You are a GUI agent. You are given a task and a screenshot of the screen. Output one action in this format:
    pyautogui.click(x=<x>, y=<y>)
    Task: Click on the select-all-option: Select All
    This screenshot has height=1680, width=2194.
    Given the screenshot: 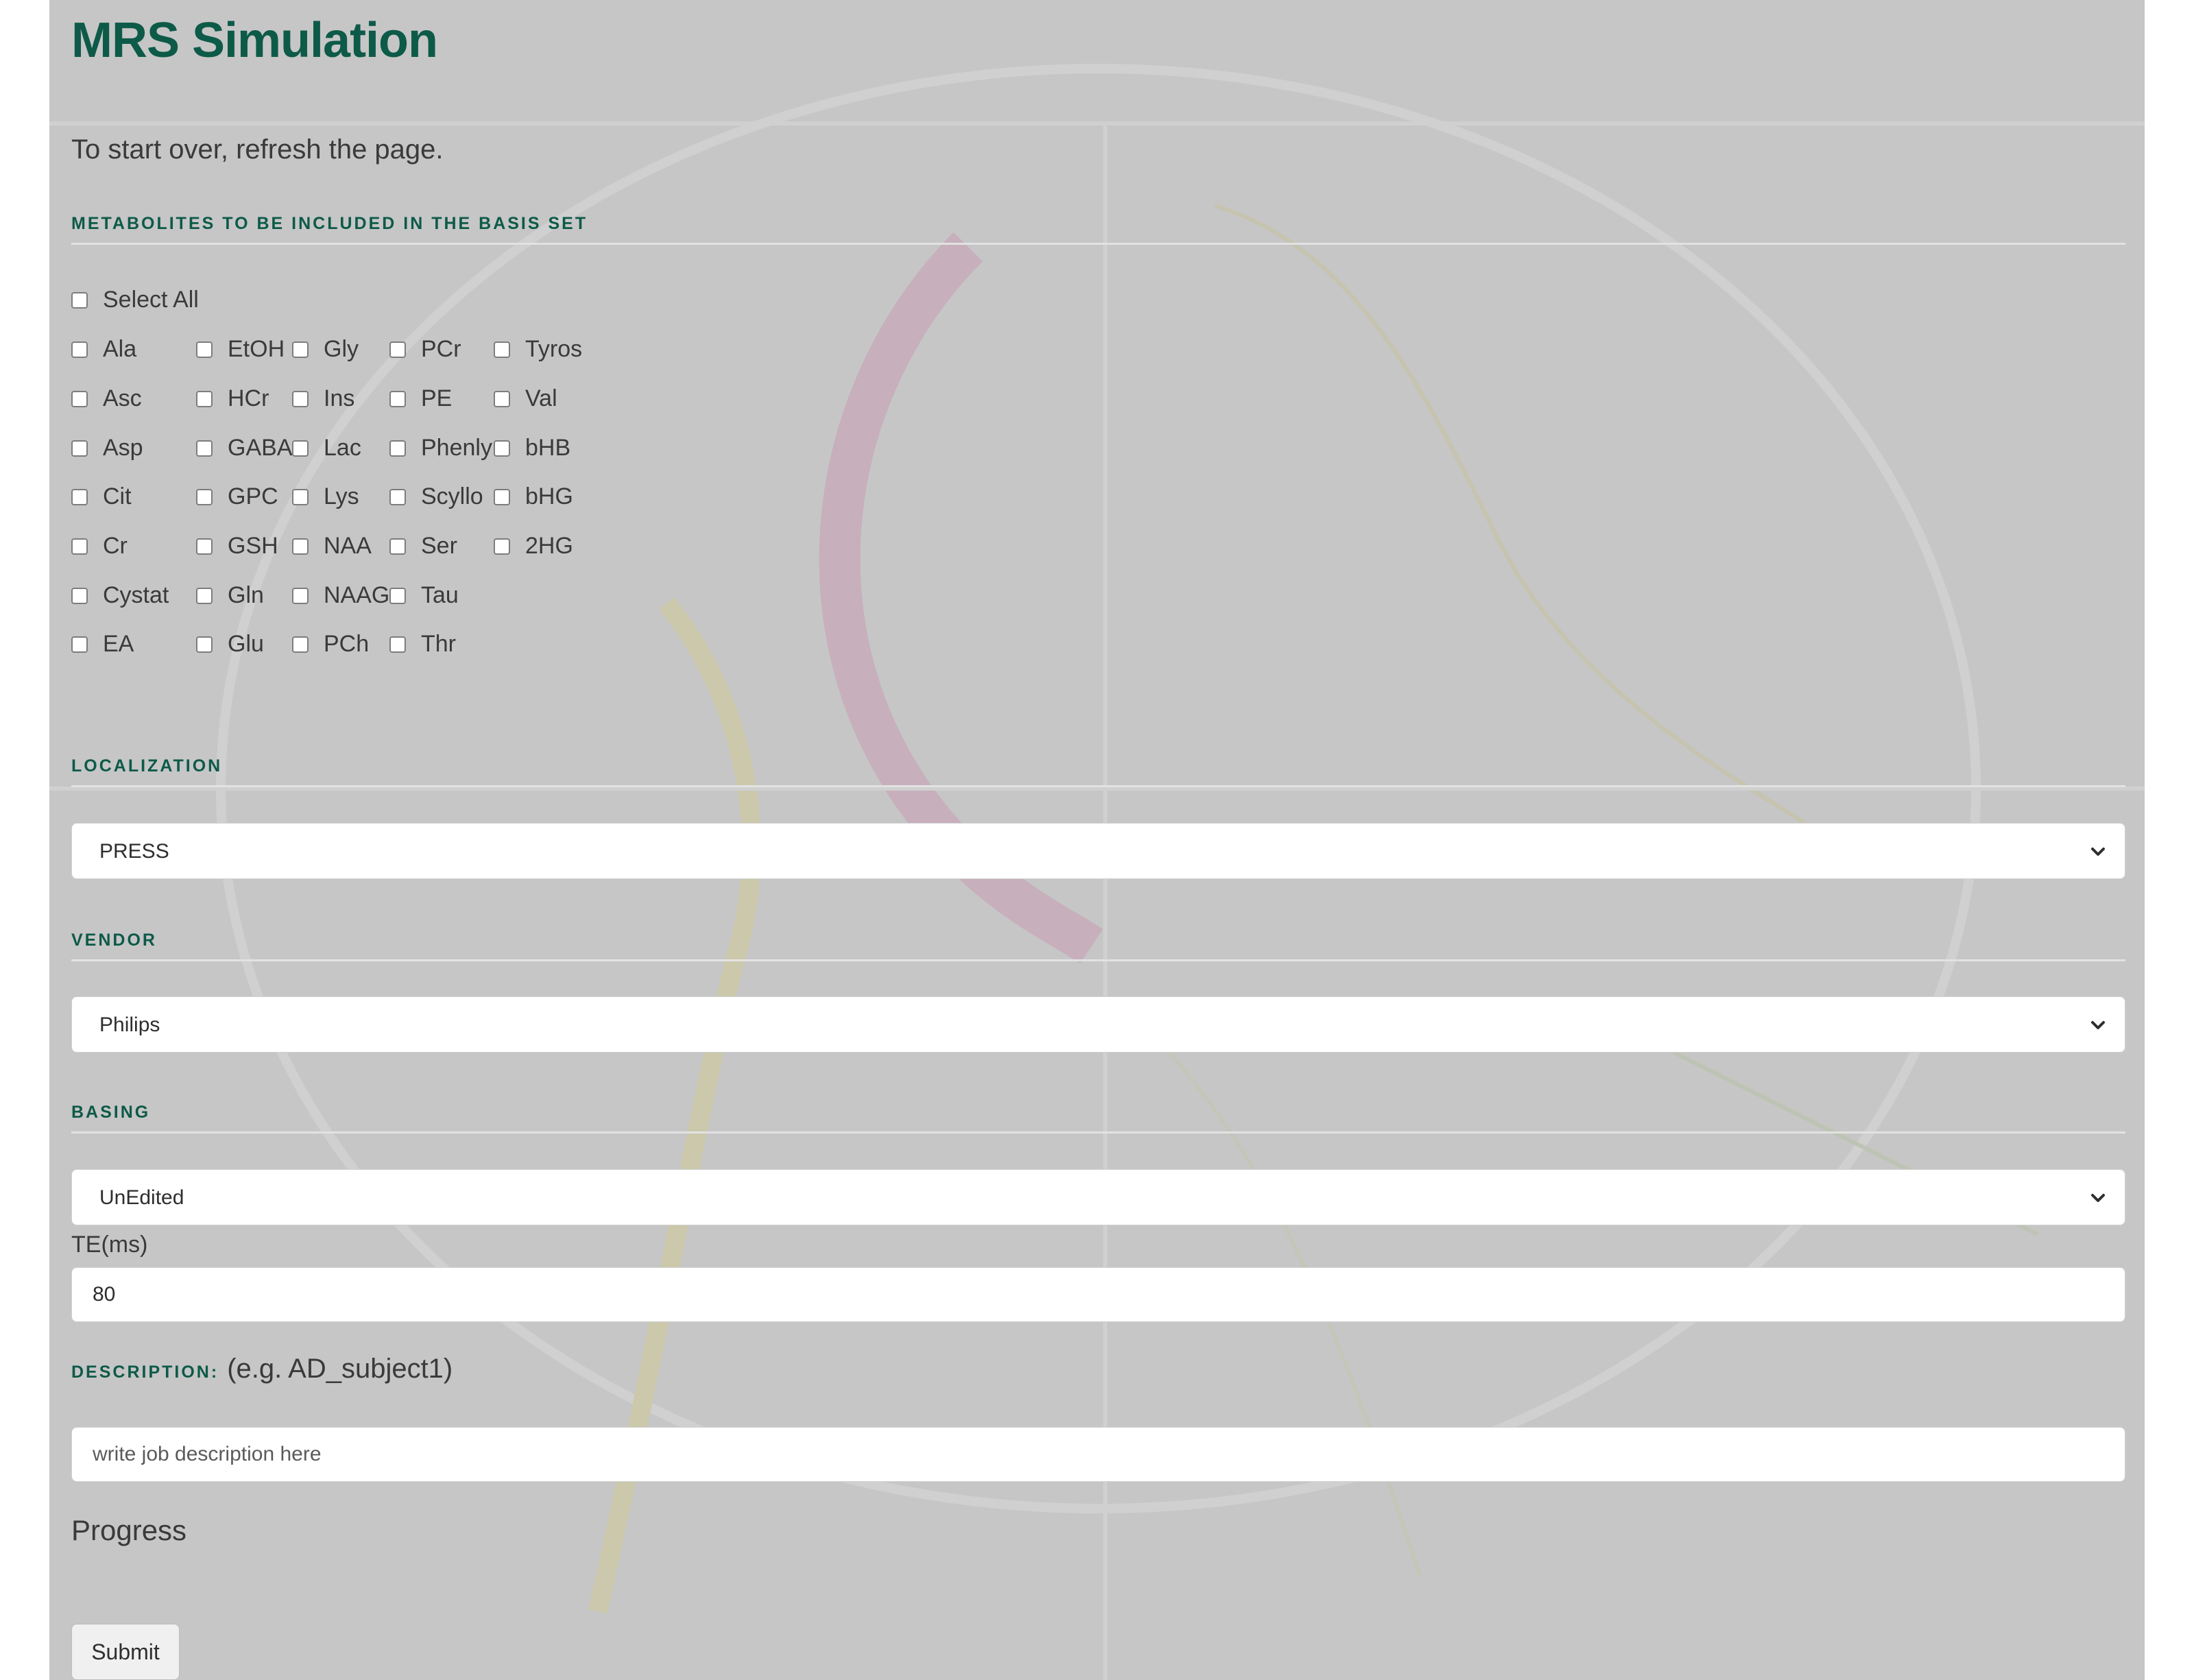 What is the action you would take?
    pyautogui.click(x=135, y=300)
    